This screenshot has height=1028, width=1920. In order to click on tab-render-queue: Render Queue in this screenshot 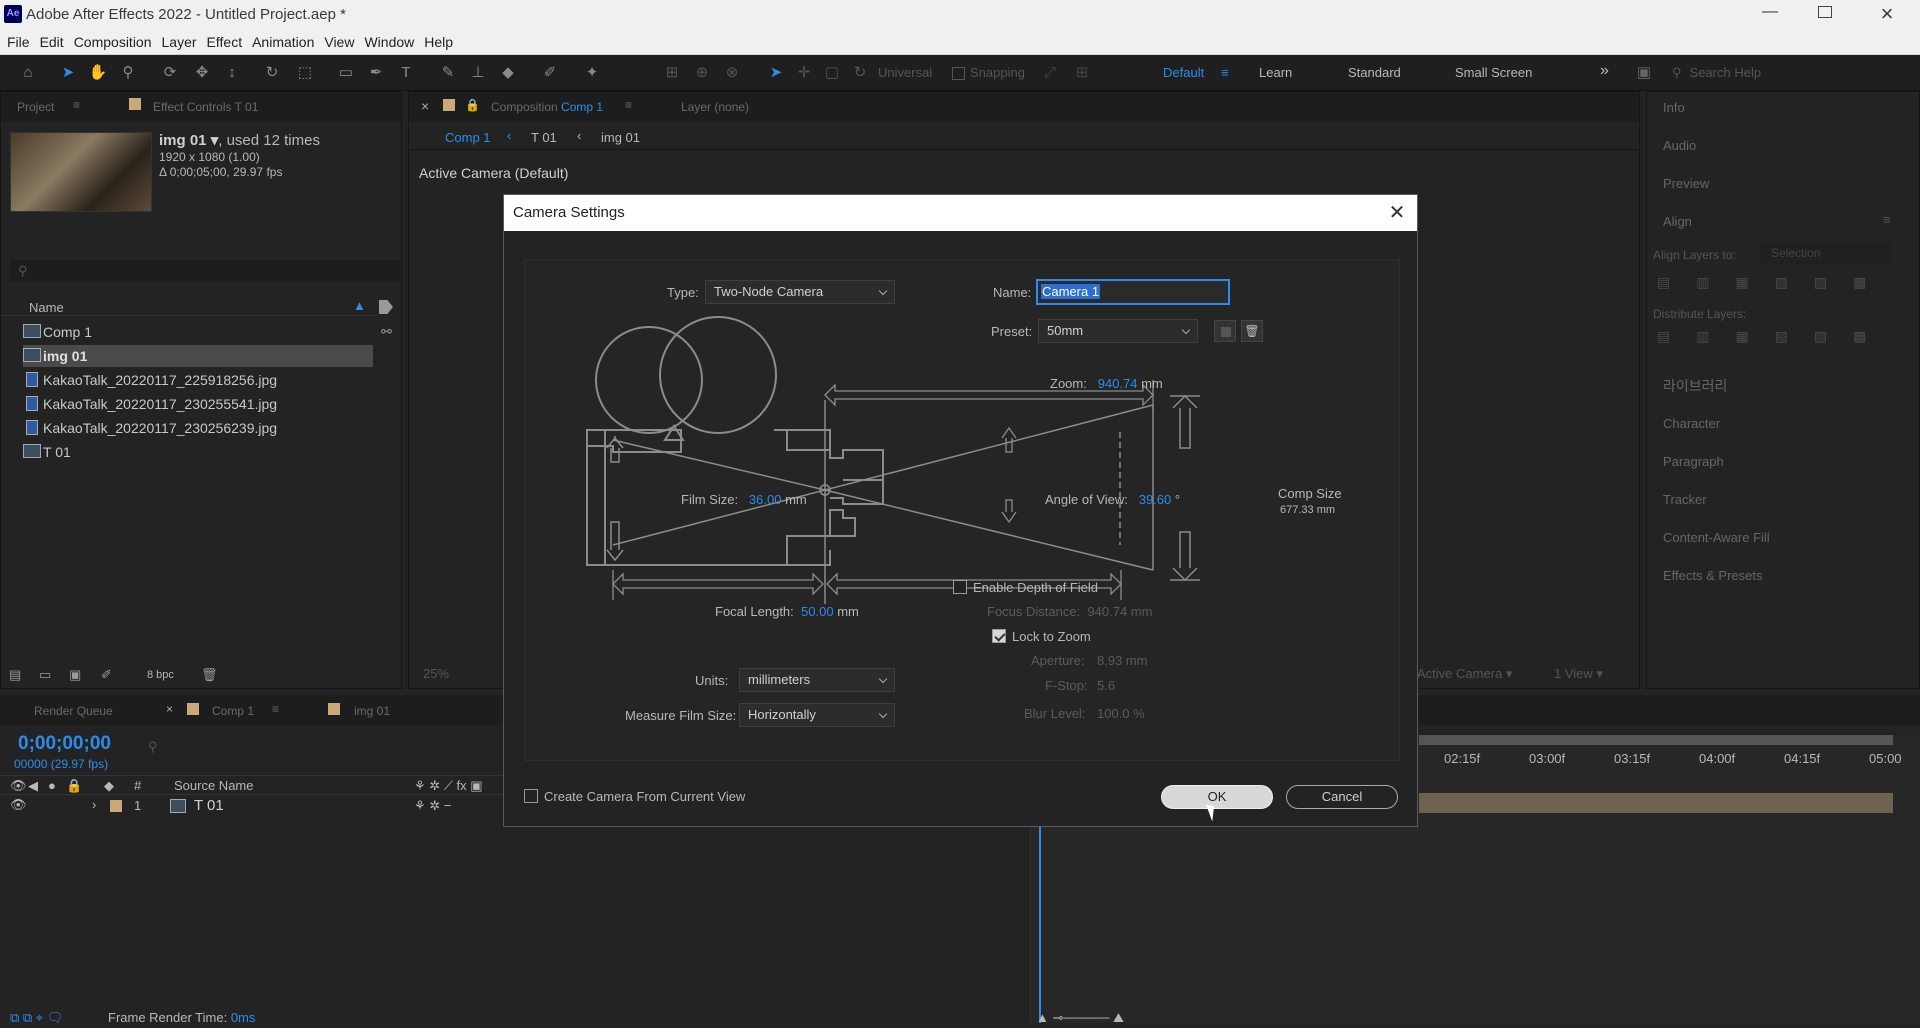, I will do `click(73, 711)`.